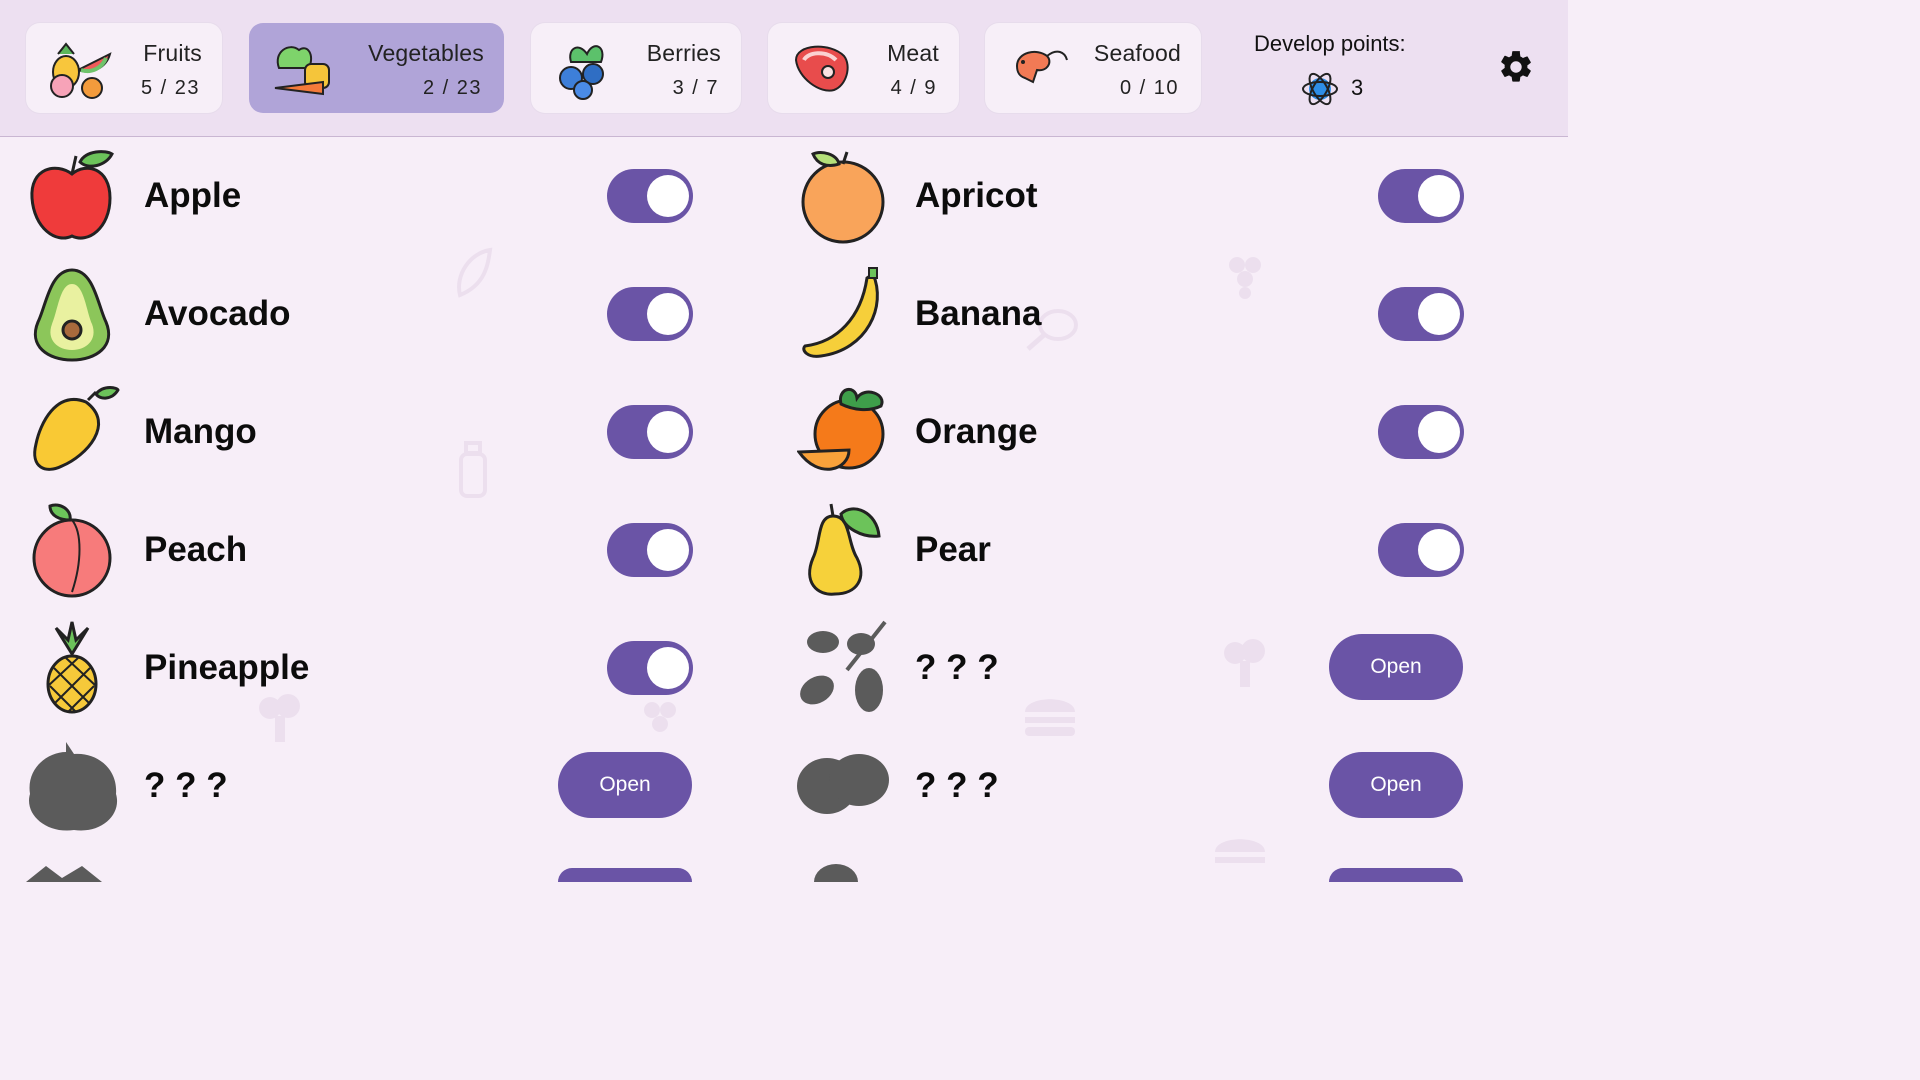 The height and width of the screenshot is (1080, 1920). What do you see at coordinates (302, 71) in the screenshot?
I see `vegetables-icon` at bounding box center [302, 71].